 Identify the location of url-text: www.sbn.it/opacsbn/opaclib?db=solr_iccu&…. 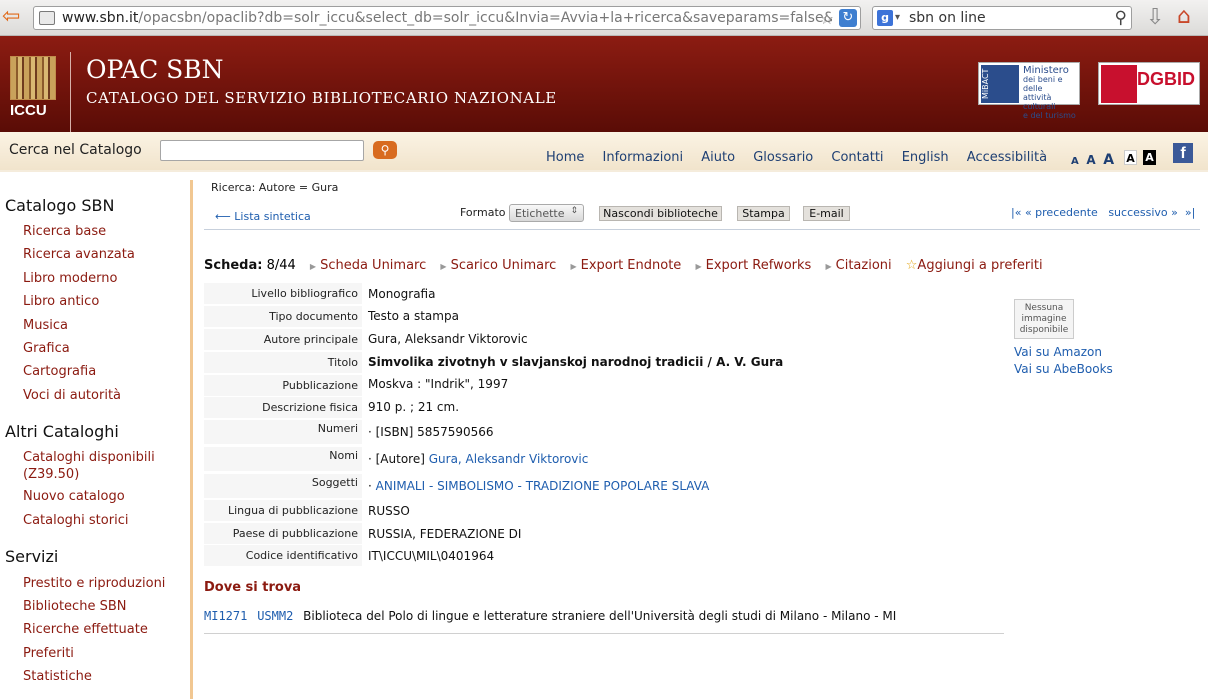
(447, 18).